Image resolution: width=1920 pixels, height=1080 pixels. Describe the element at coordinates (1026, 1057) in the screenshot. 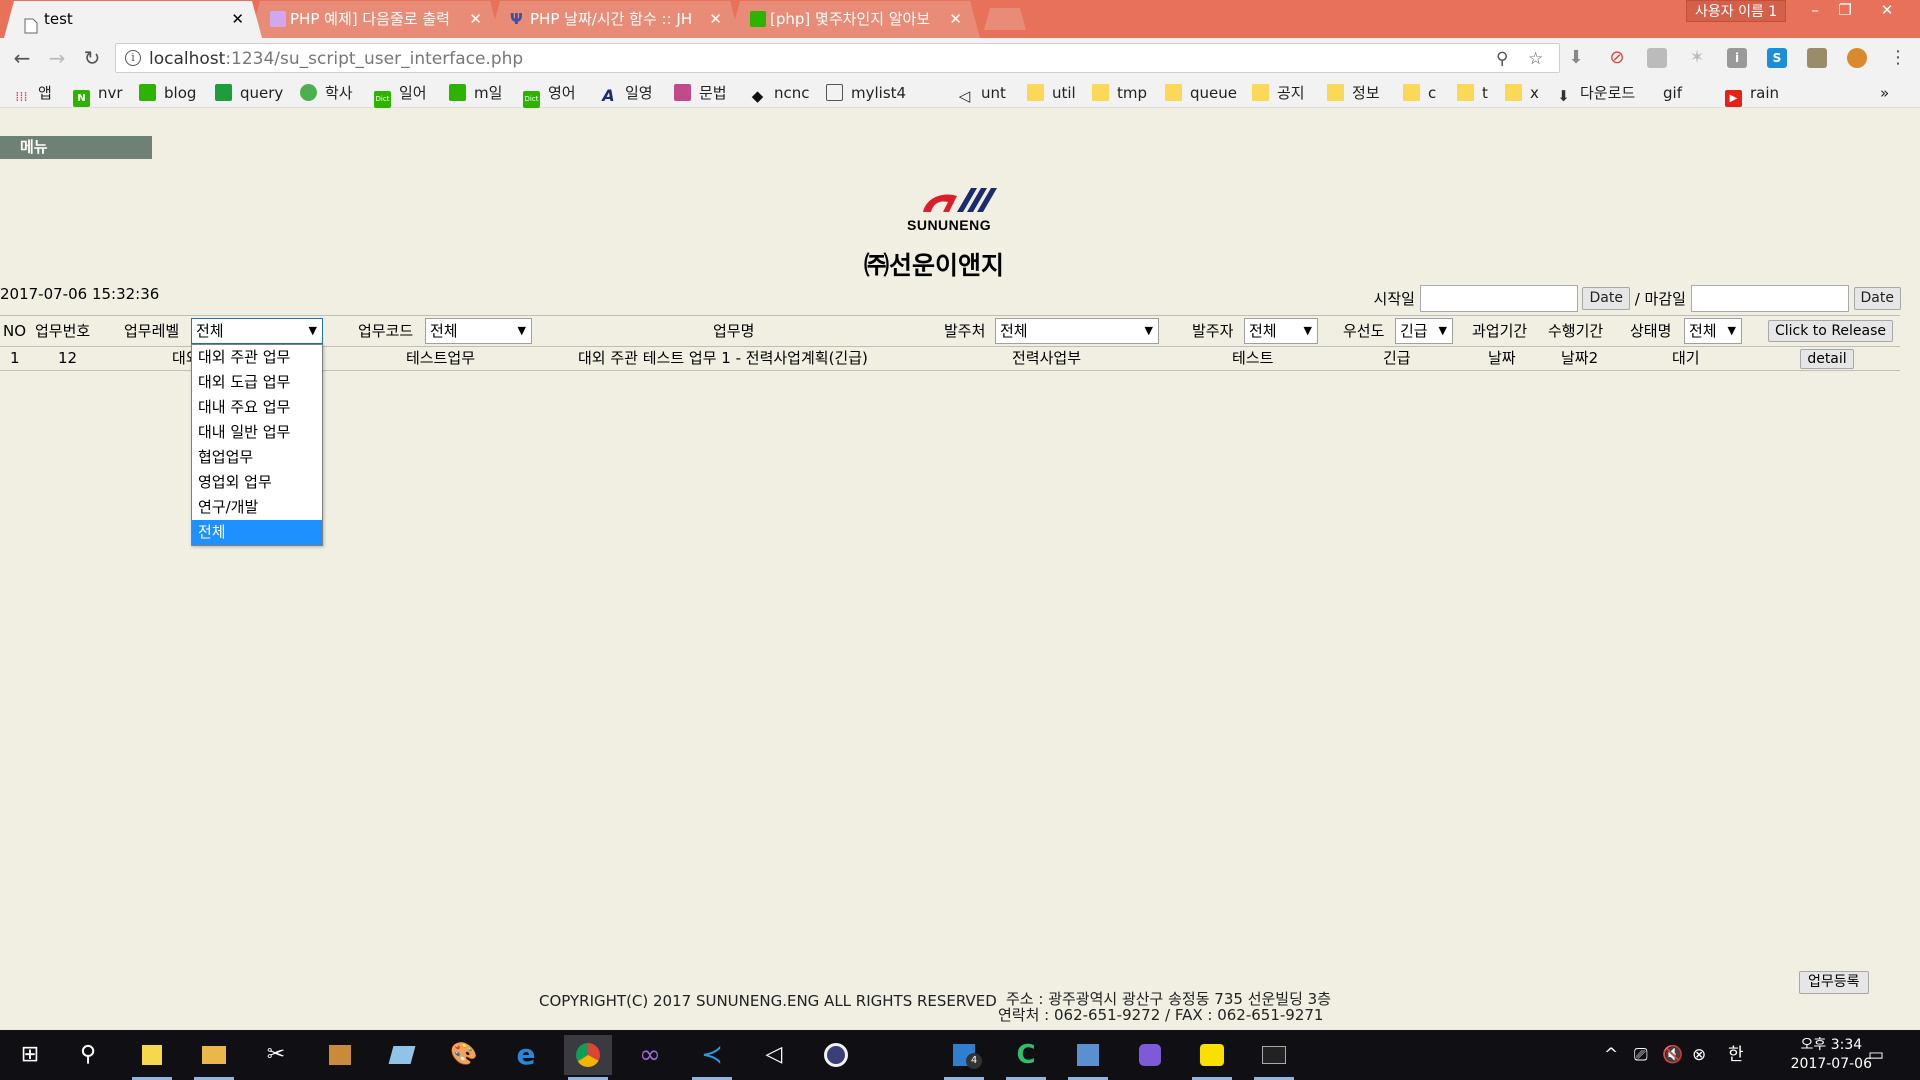

I see `camtasia-icon: C` at that location.